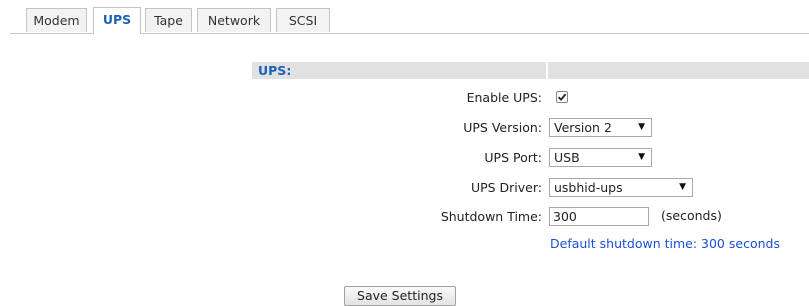 The width and height of the screenshot is (809, 306). What do you see at coordinates (583, 127) in the screenshot?
I see `ups-version-value: Version 2` at bounding box center [583, 127].